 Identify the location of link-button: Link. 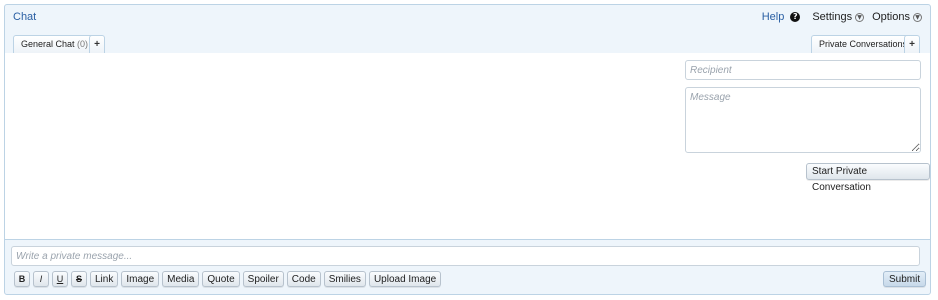
(104, 279).